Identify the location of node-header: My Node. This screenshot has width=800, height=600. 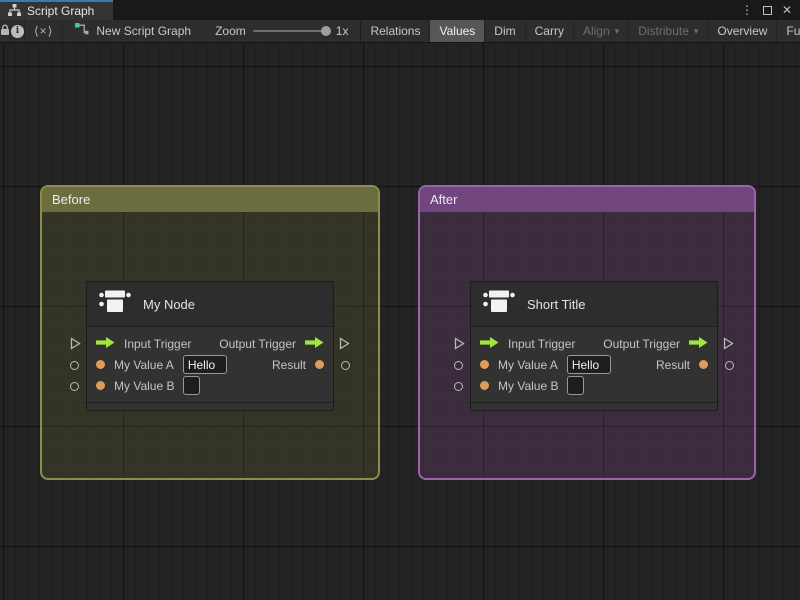
(210, 304).